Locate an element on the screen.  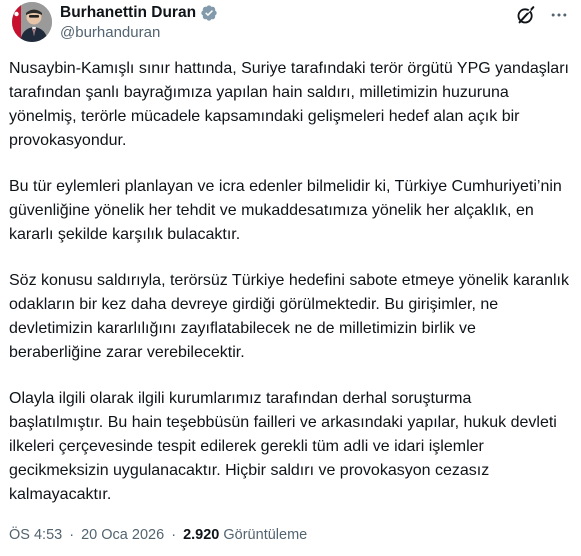
more-icon is located at coordinates (559, 15).